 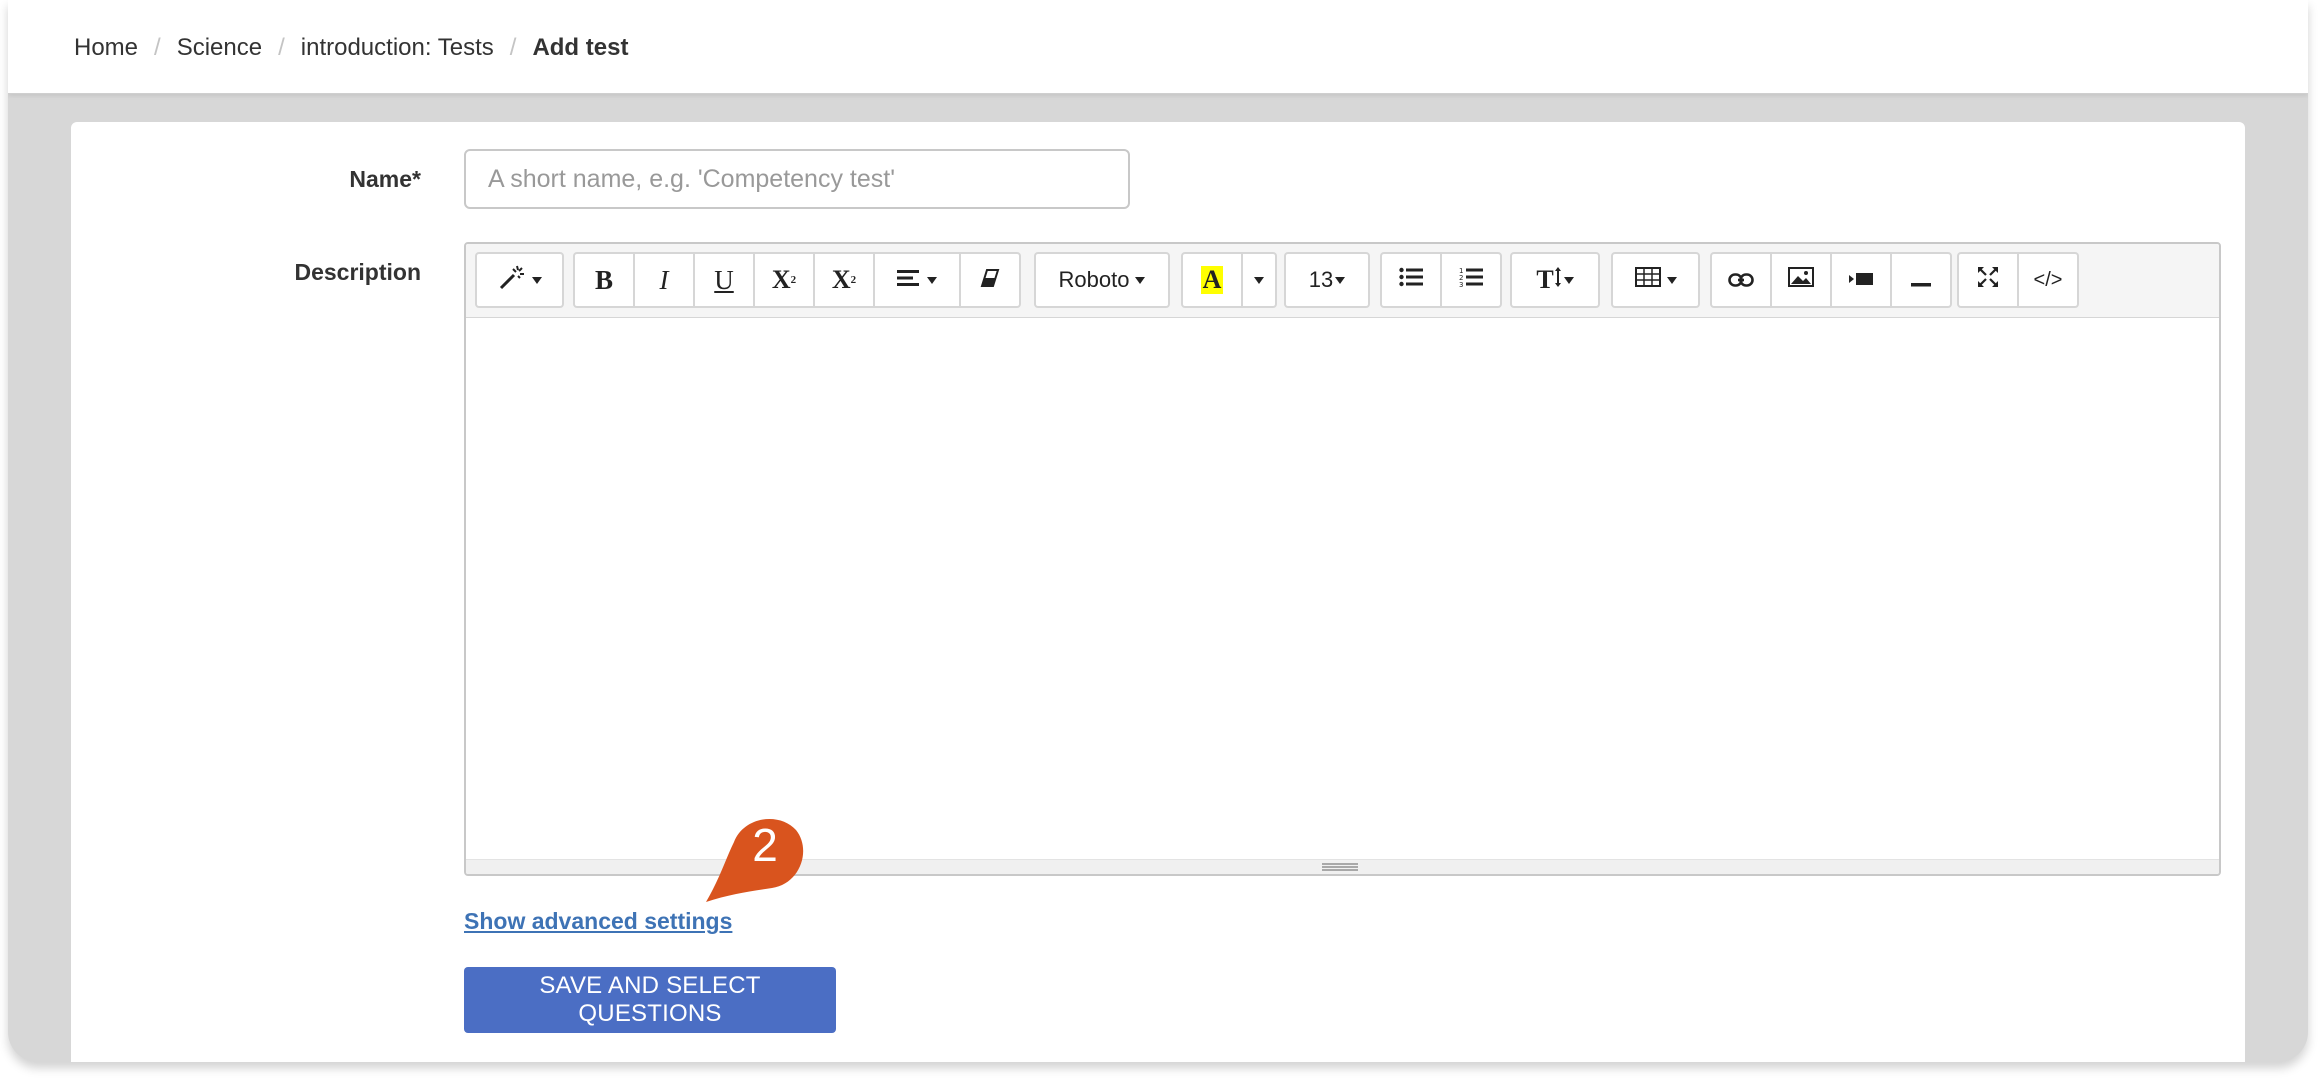 I want to click on font-size-value: 13, so click(x=1321, y=279).